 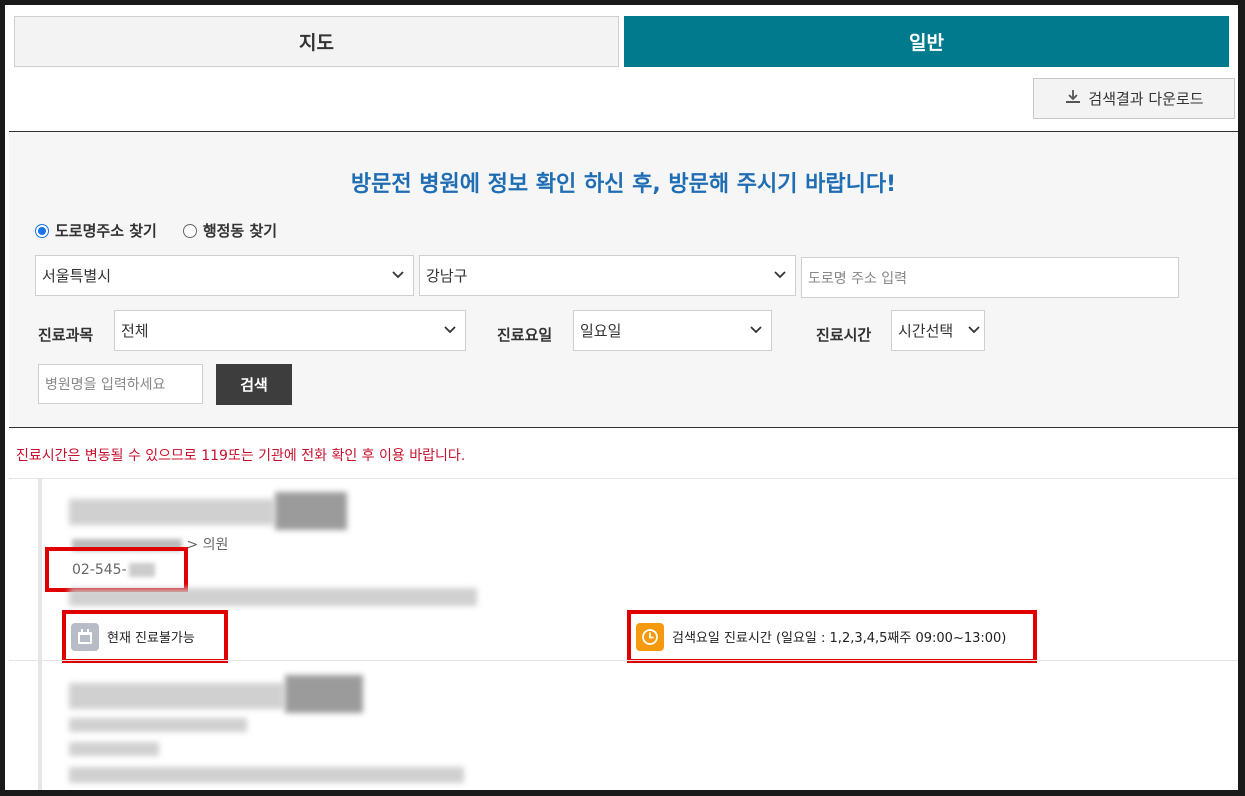 What do you see at coordinates (447, 276) in the screenshot?
I see `district-value: 강남구` at bounding box center [447, 276].